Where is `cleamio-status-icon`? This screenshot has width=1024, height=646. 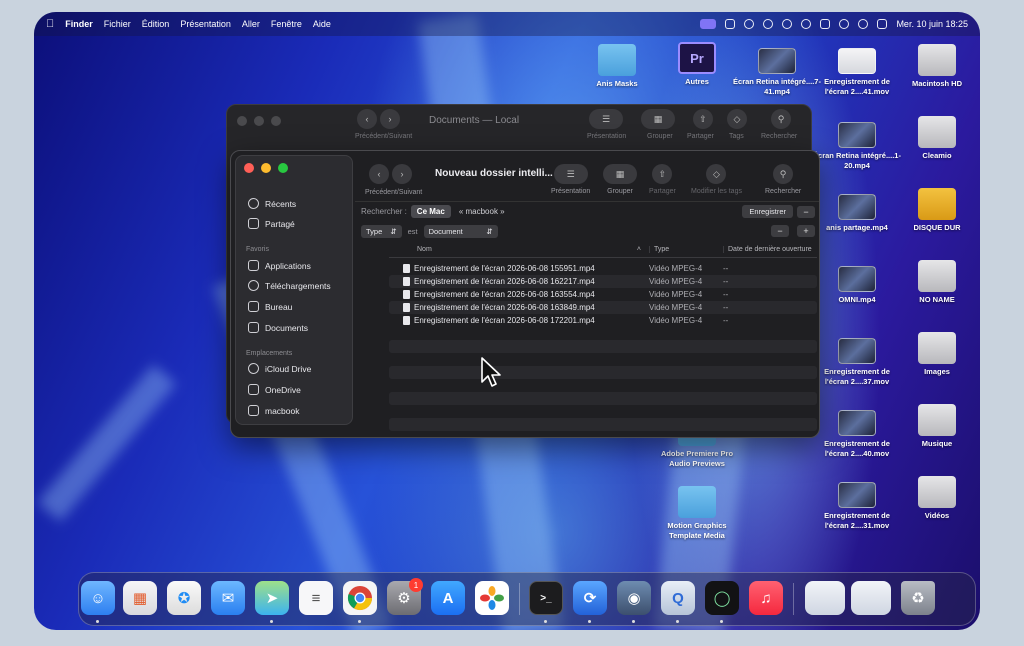
cleamio-status-icon is located at coordinates (749, 24).